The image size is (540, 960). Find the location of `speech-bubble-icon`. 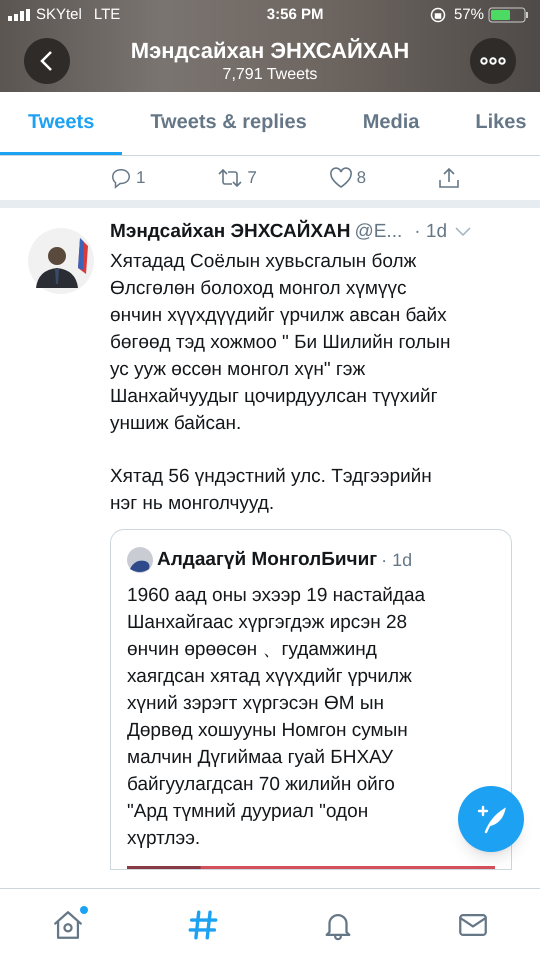

speech-bubble-icon is located at coordinates (121, 178).